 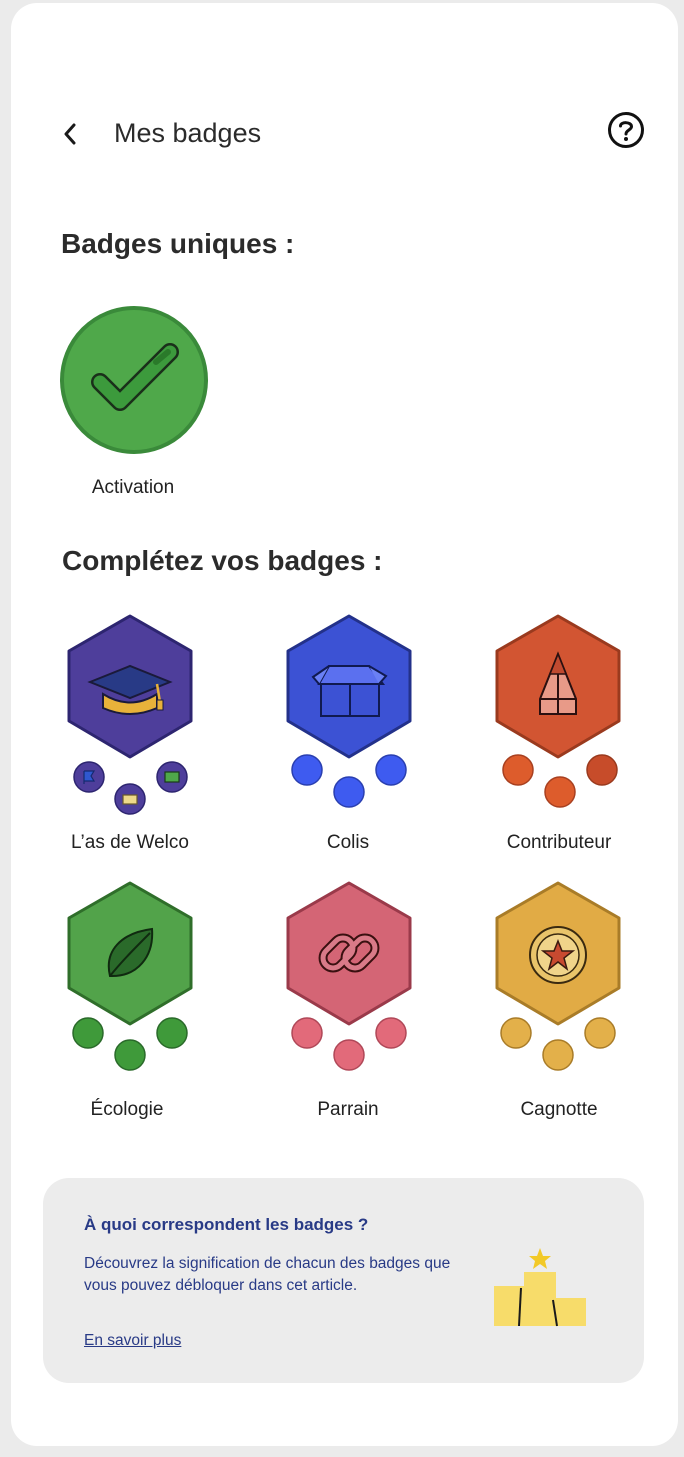 What do you see at coordinates (226, 1224) in the screenshot?
I see `info-title: À quoi correspondent les badges ?` at bounding box center [226, 1224].